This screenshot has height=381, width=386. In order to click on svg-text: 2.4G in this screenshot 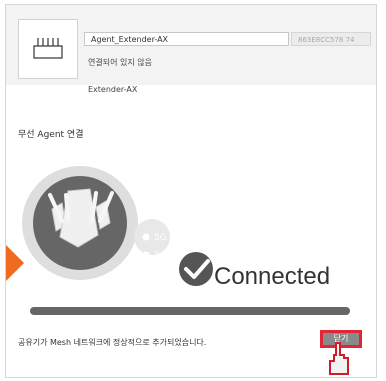, I will do `click(164, 256)`.